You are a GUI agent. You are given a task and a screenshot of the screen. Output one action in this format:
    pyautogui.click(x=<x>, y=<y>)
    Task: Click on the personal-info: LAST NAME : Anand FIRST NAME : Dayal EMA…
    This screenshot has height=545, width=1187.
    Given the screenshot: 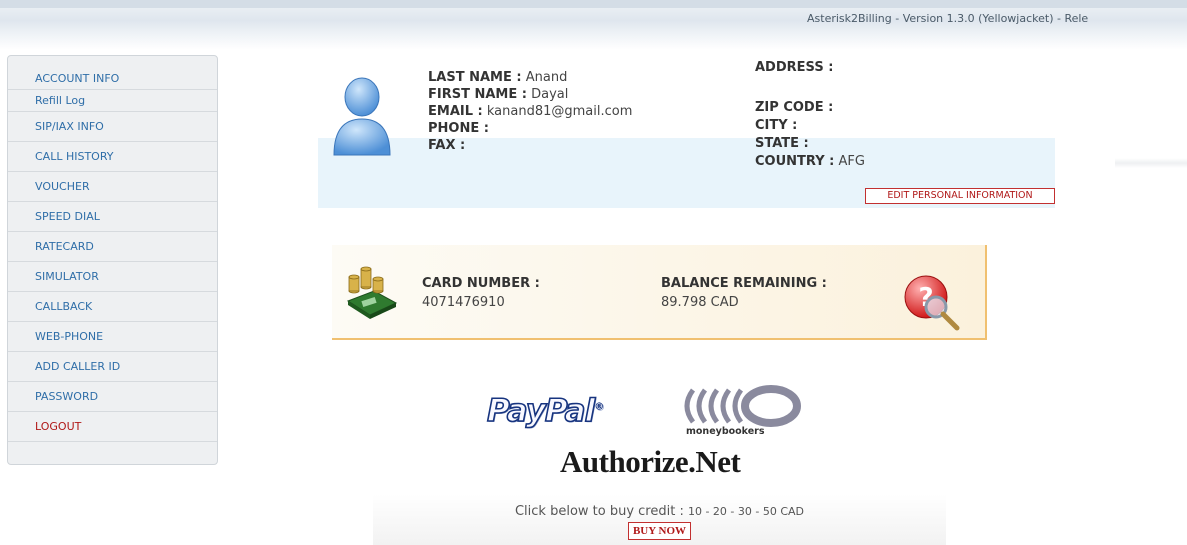 What is the action you would take?
    pyautogui.click(x=530, y=111)
    